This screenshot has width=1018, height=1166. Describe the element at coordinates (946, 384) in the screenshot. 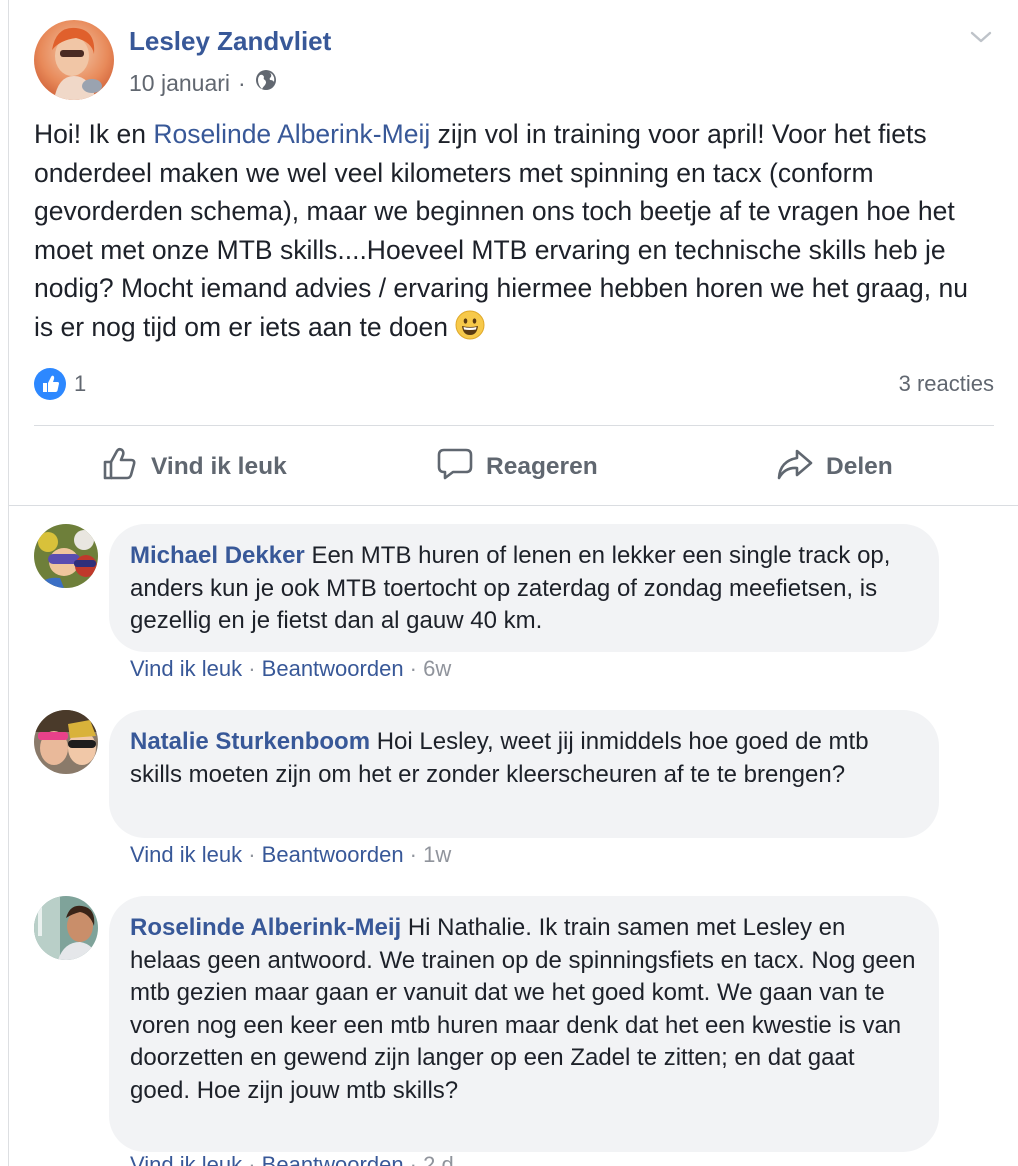

I see `comment-count: 3 reacties` at that location.